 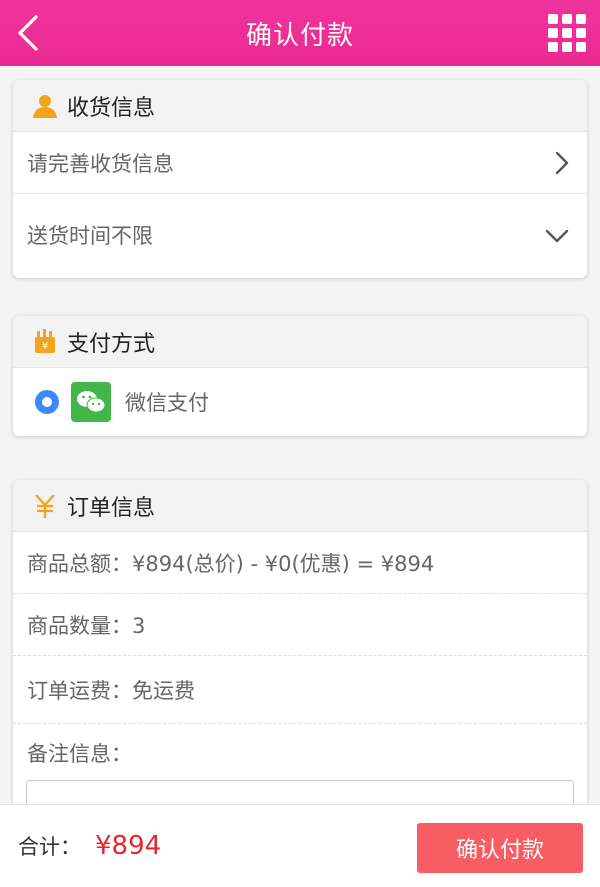 I want to click on order-shipping-fee: 订单运费：免运费, so click(x=111, y=690).